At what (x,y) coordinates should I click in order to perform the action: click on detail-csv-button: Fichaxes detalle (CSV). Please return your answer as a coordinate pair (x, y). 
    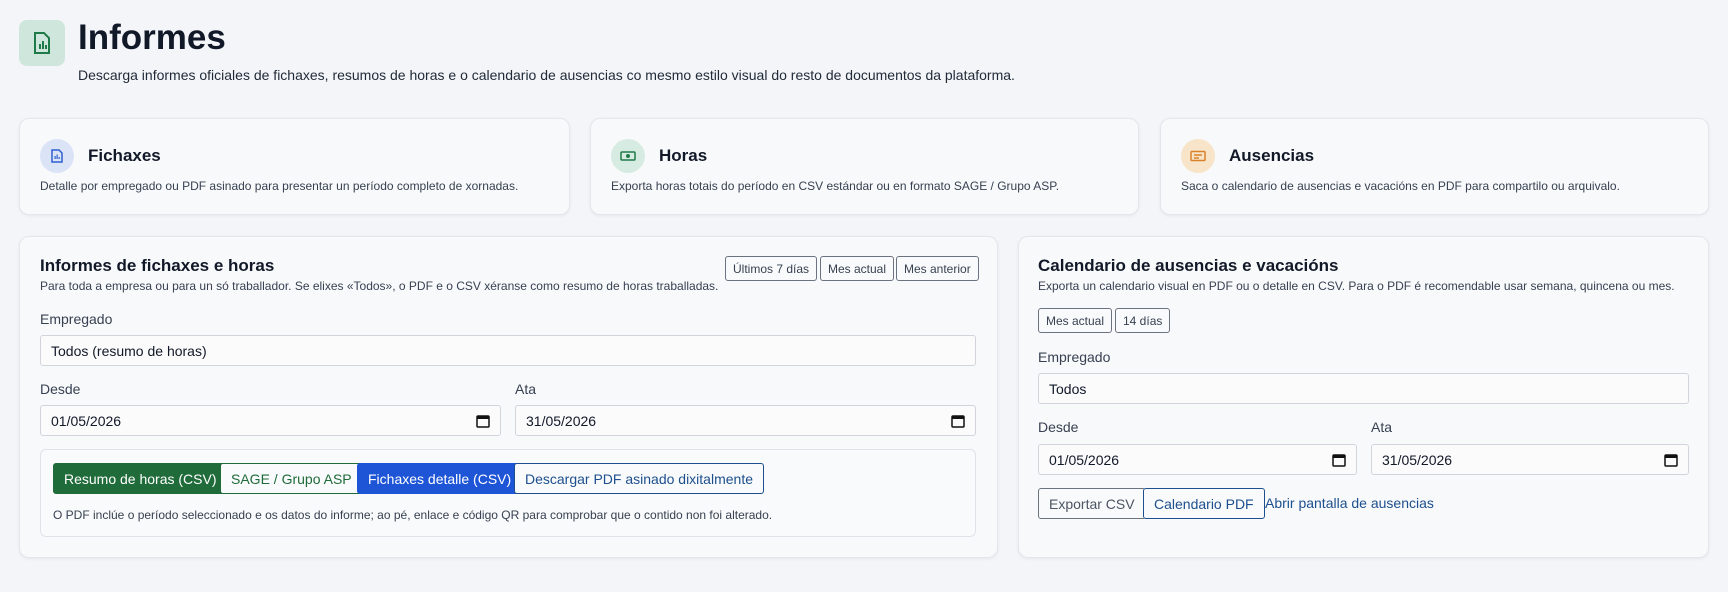
    Looking at the image, I should click on (440, 478).